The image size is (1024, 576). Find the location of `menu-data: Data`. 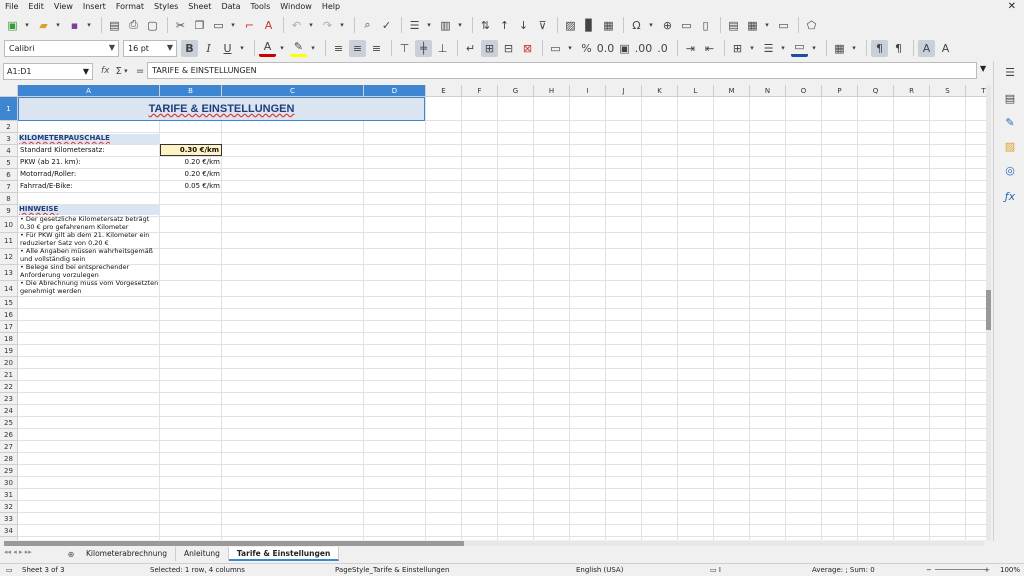

menu-data: Data is located at coordinates (230, 7).